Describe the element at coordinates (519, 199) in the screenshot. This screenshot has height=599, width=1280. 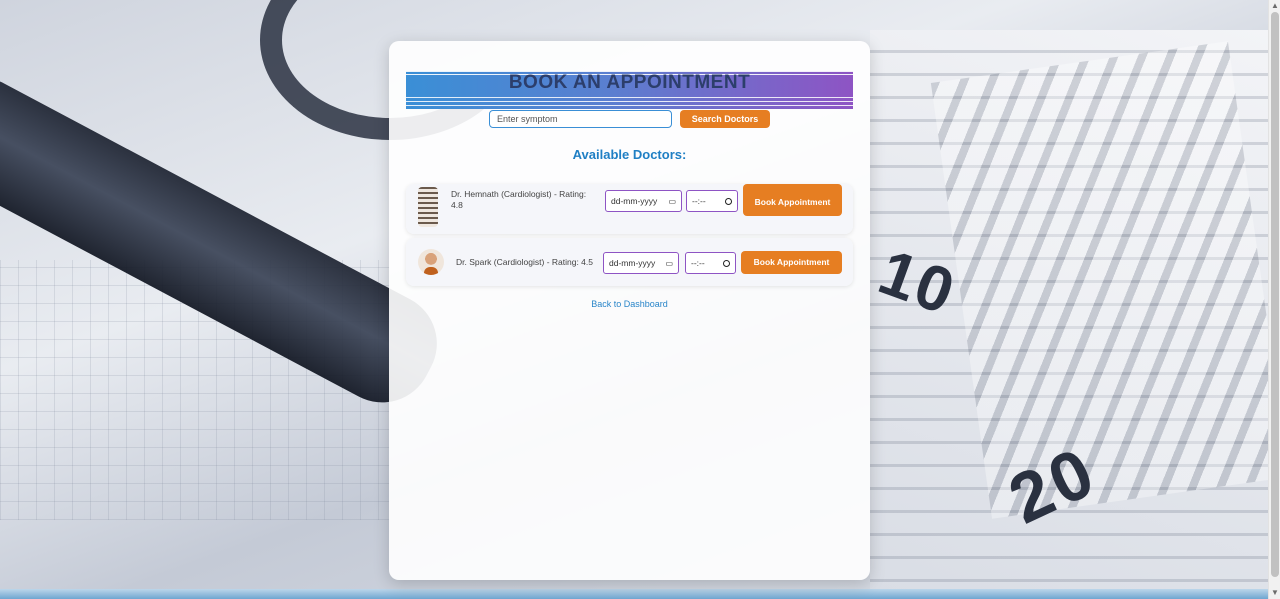
I see `doctor-label: Dr. Hemnath (Cardiologist) - Rating: 4.8` at that location.